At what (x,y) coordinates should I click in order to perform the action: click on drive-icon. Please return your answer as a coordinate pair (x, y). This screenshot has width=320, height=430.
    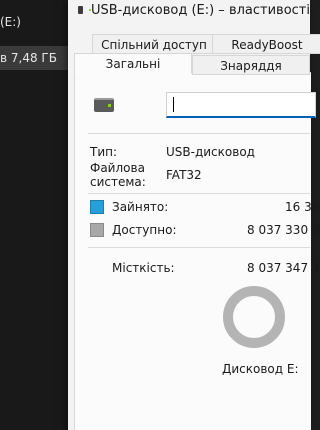
    Looking at the image, I should click on (84, 10).